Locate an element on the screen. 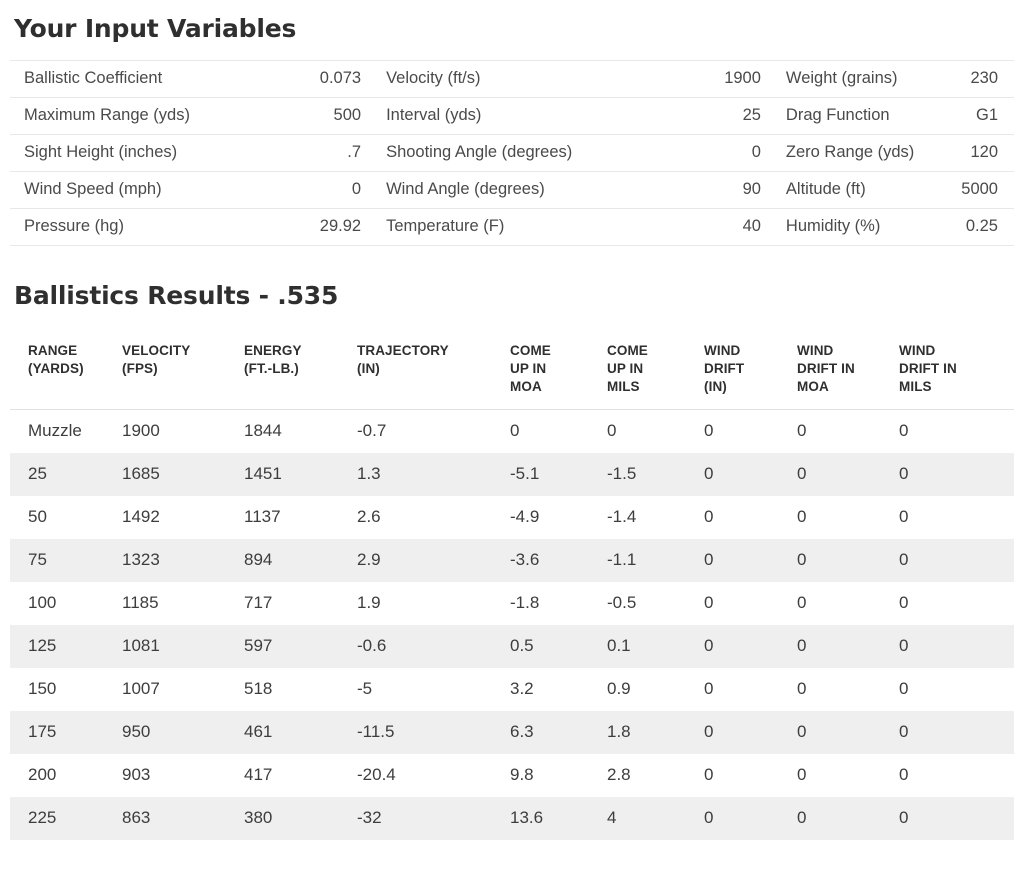 The height and width of the screenshot is (880, 1024). input-variable-label: Humidity (%) is located at coordinates (866, 227).